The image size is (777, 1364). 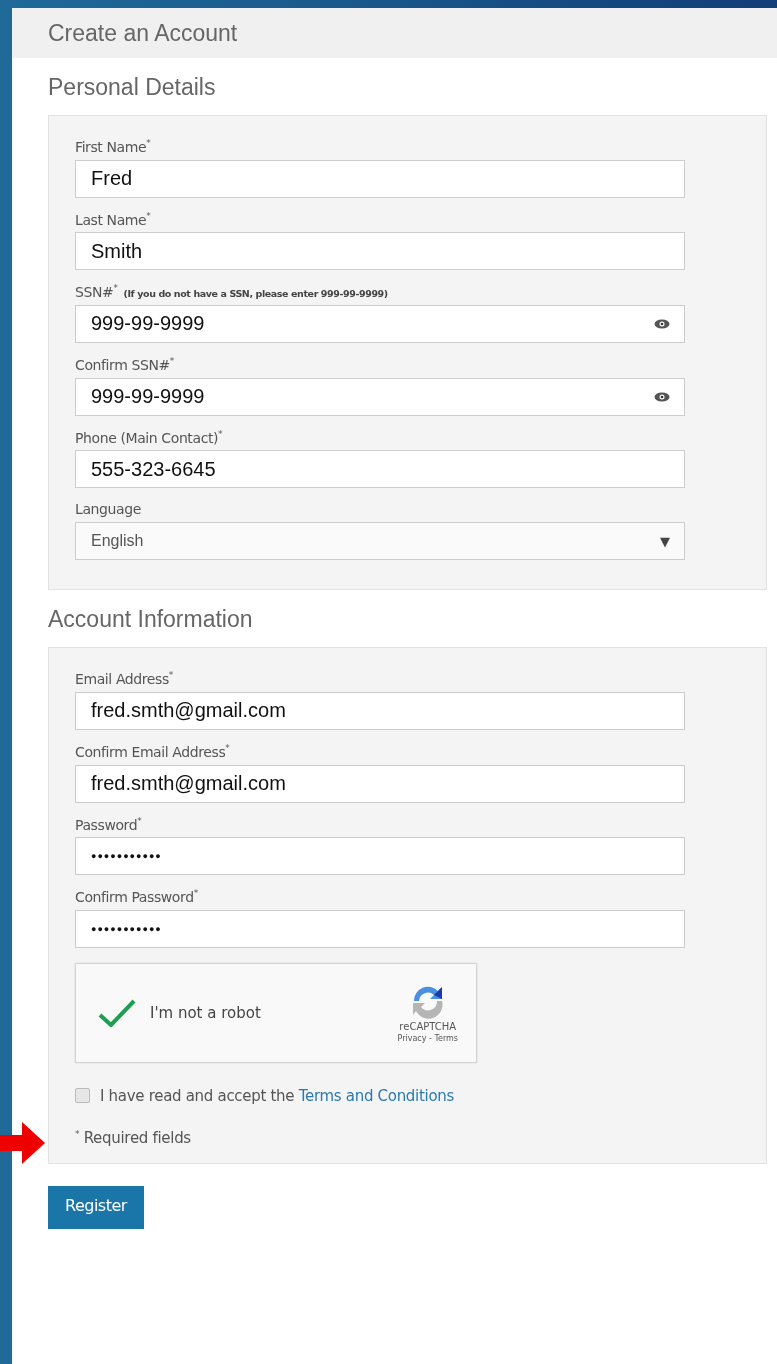 What do you see at coordinates (277, 1095) in the screenshot?
I see `terms-text: I have read and accept the Terms and Conditions` at bounding box center [277, 1095].